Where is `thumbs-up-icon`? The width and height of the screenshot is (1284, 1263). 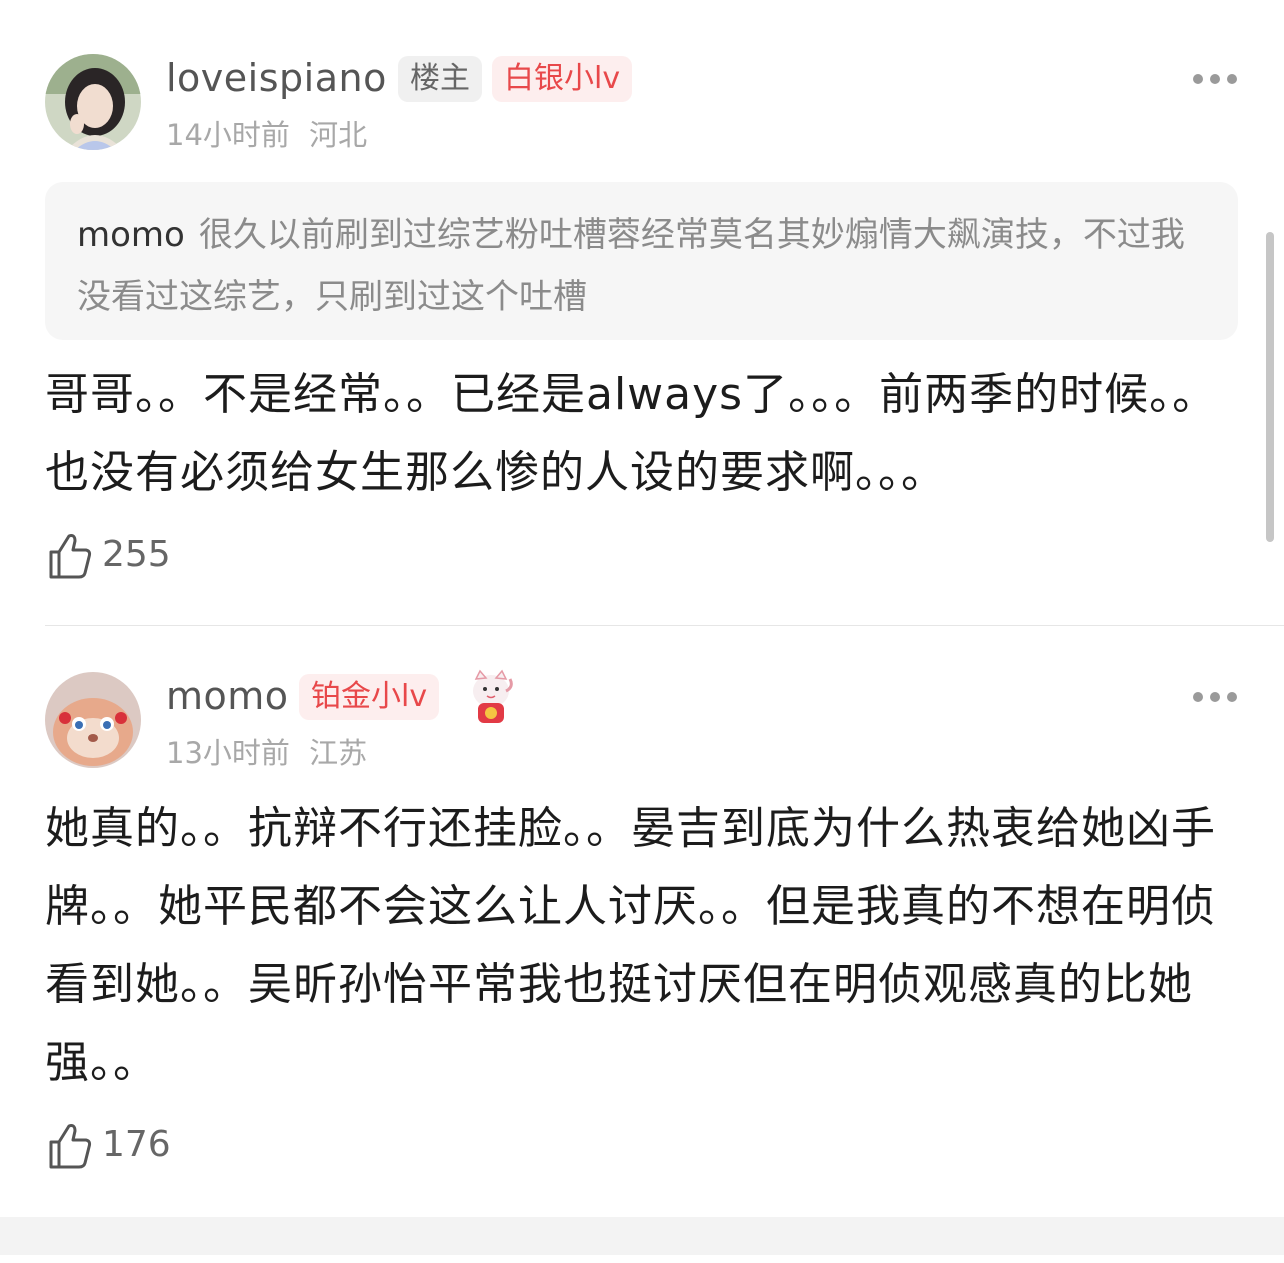
thumbs-up-icon is located at coordinates (70, 1146).